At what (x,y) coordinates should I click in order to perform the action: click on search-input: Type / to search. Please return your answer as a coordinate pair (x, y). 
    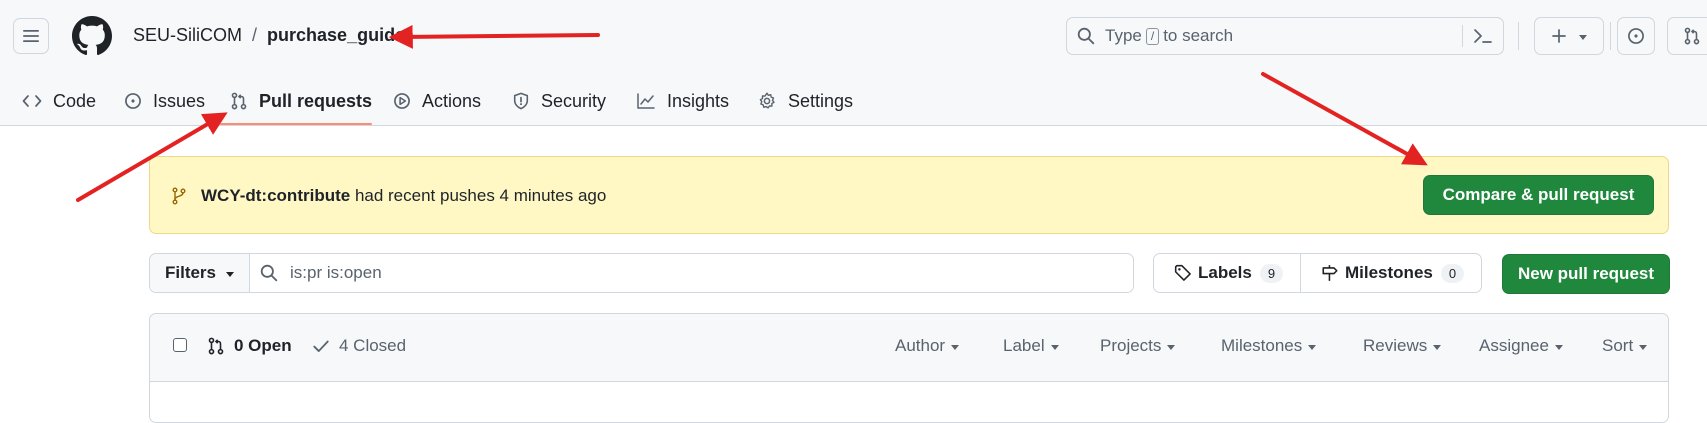
    Looking at the image, I should click on (1285, 36).